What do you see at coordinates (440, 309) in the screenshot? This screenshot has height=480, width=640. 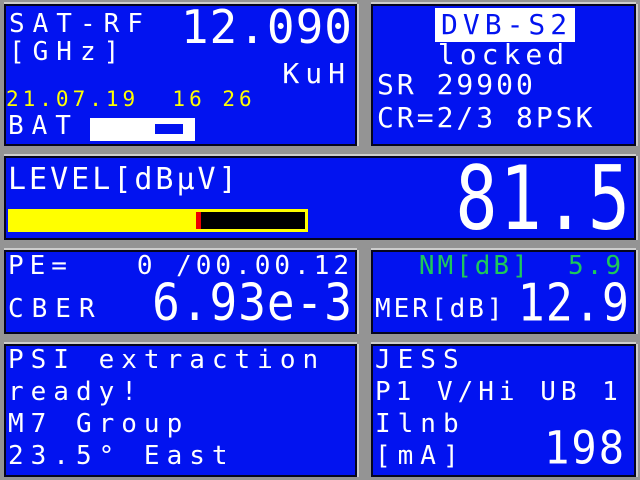 I see `mer-label: MER[dB]` at bounding box center [440, 309].